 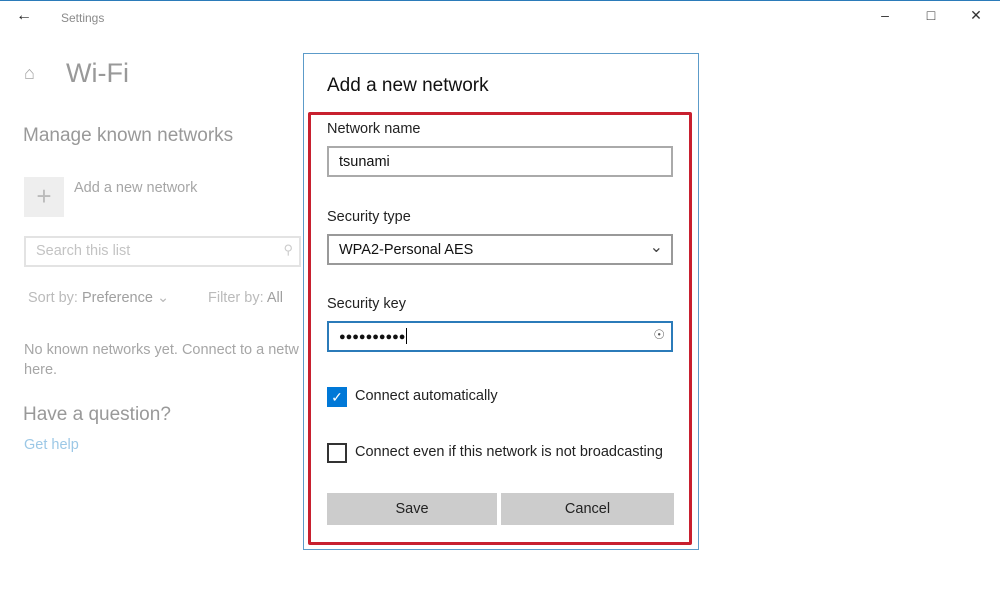 I want to click on plus-icon: +, so click(x=44, y=196).